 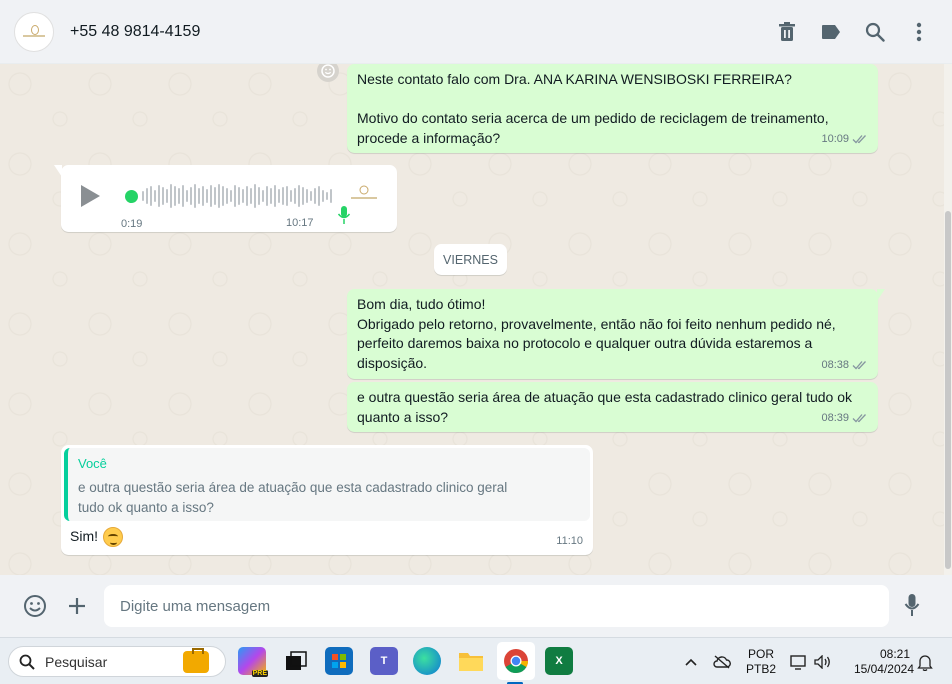 What do you see at coordinates (799, 662) in the screenshot?
I see `network-icon` at bounding box center [799, 662].